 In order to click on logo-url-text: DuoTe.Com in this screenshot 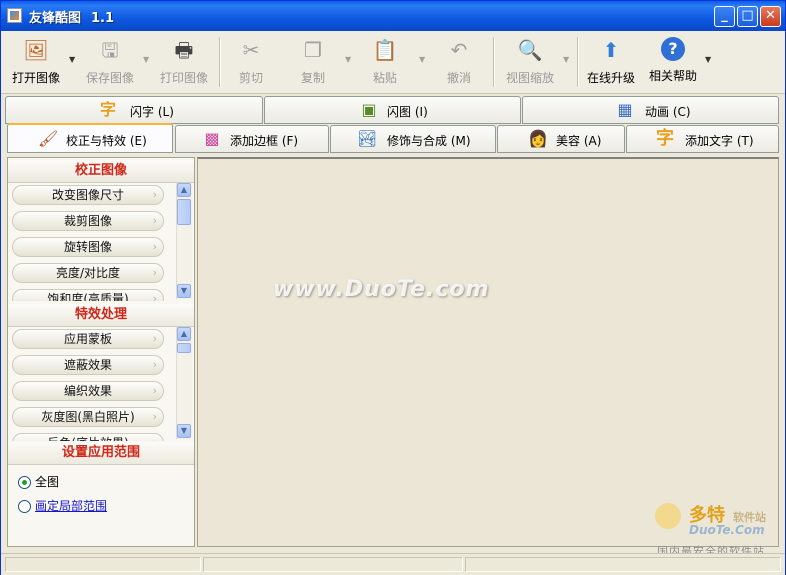, I will do `click(727, 530)`.